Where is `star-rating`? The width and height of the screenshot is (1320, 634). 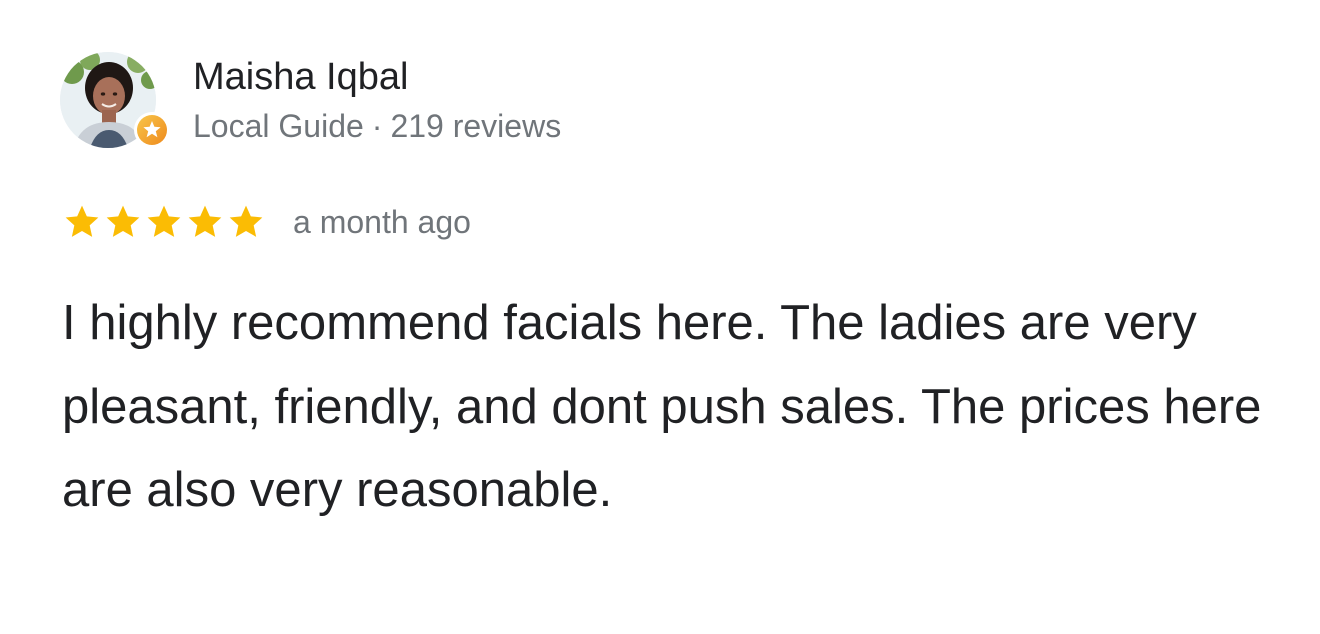 star-rating is located at coordinates (164, 222).